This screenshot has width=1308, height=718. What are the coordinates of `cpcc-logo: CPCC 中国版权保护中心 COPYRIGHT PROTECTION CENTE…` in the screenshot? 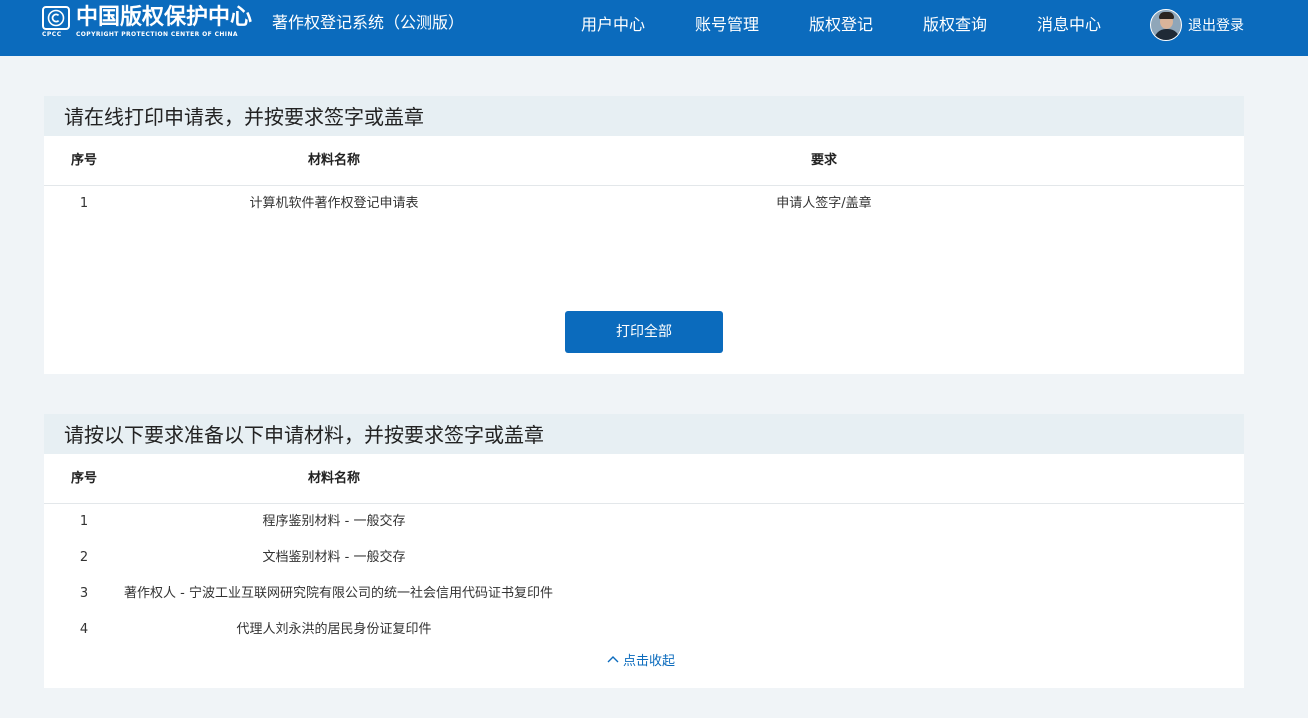 It's located at (149, 21).